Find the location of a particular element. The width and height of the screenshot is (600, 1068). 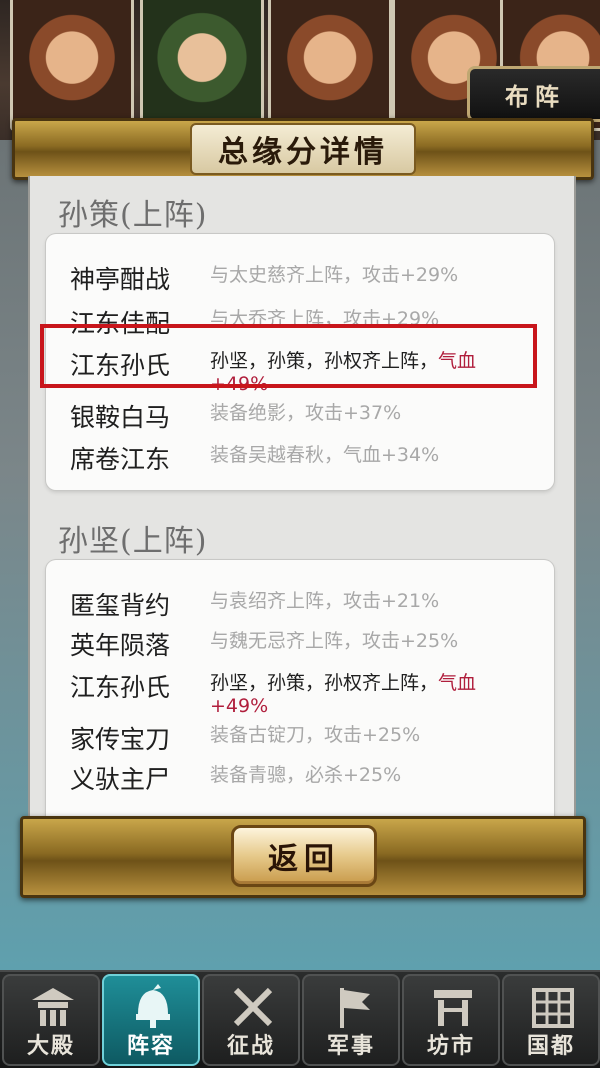

highlight-box is located at coordinates (288, 356).